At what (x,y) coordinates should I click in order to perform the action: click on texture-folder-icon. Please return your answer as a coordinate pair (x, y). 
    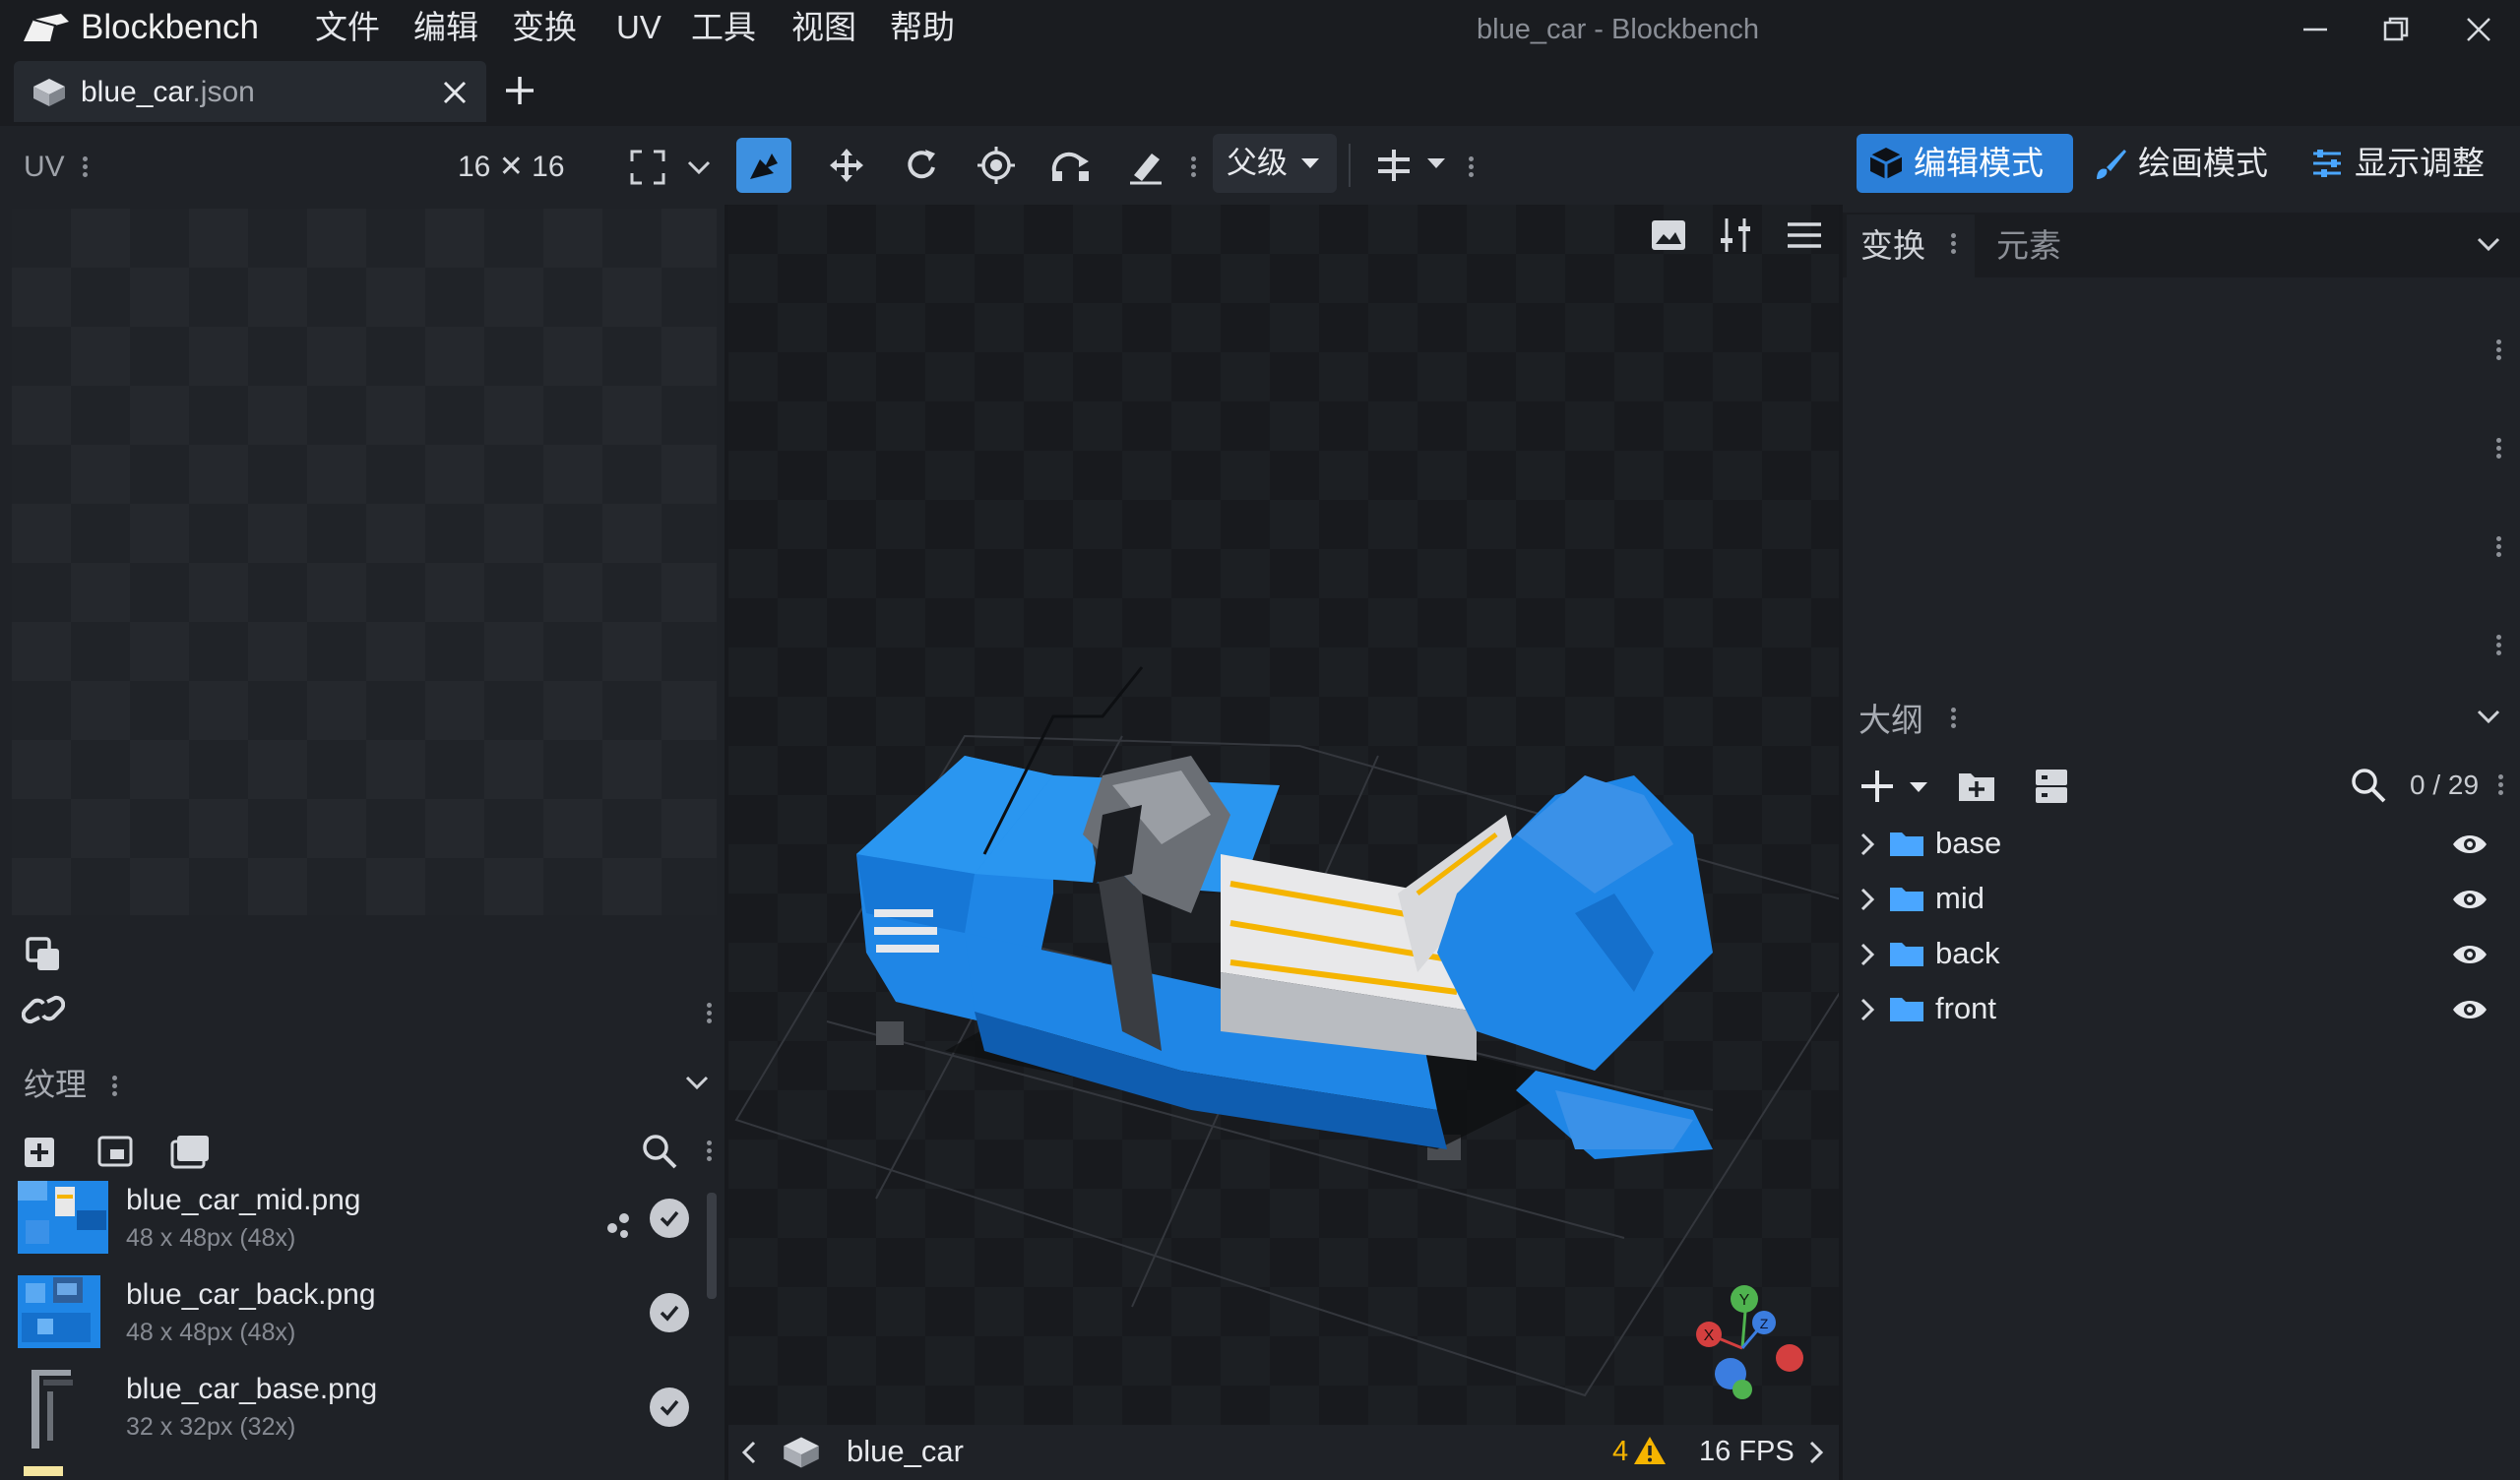
    Looking at the image, I should click on (191, 1149).